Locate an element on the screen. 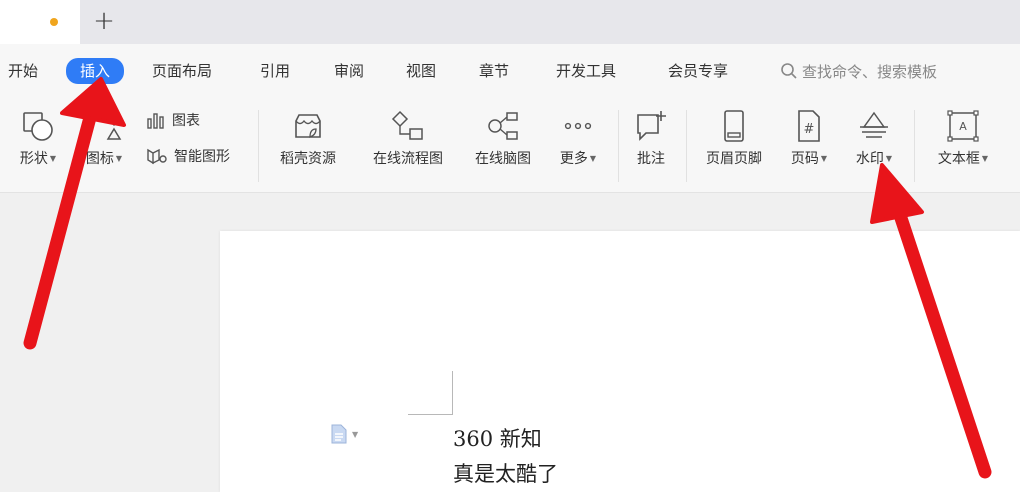 This screenshot has width=1020, height=492. menu-member: 会员专享 is located at coordinates (698, 71).